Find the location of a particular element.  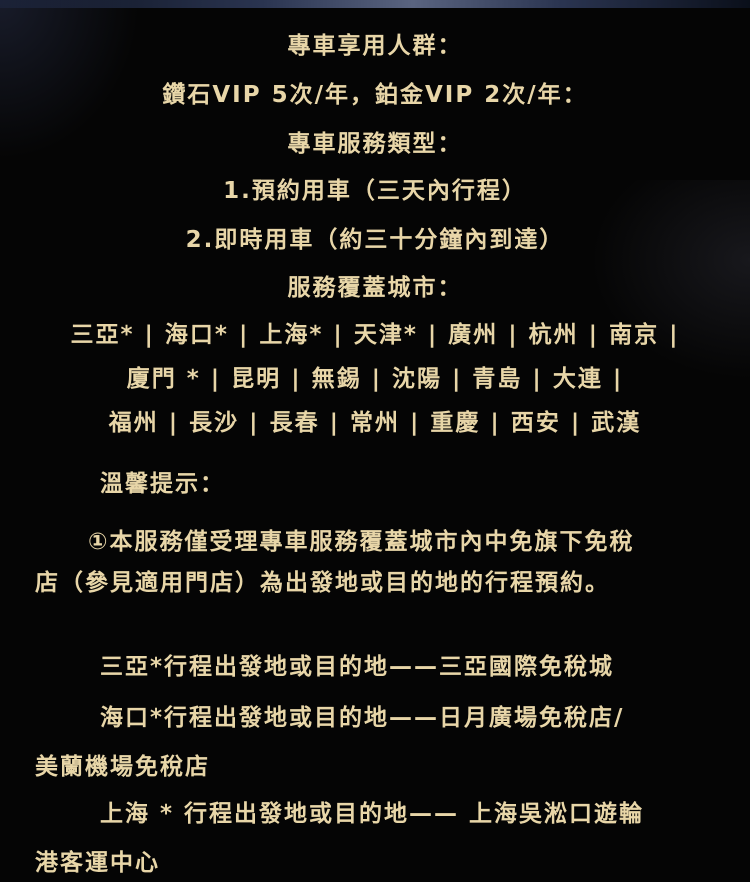

tips-title: 溫馨提示： is located at coordinates (162, 484).